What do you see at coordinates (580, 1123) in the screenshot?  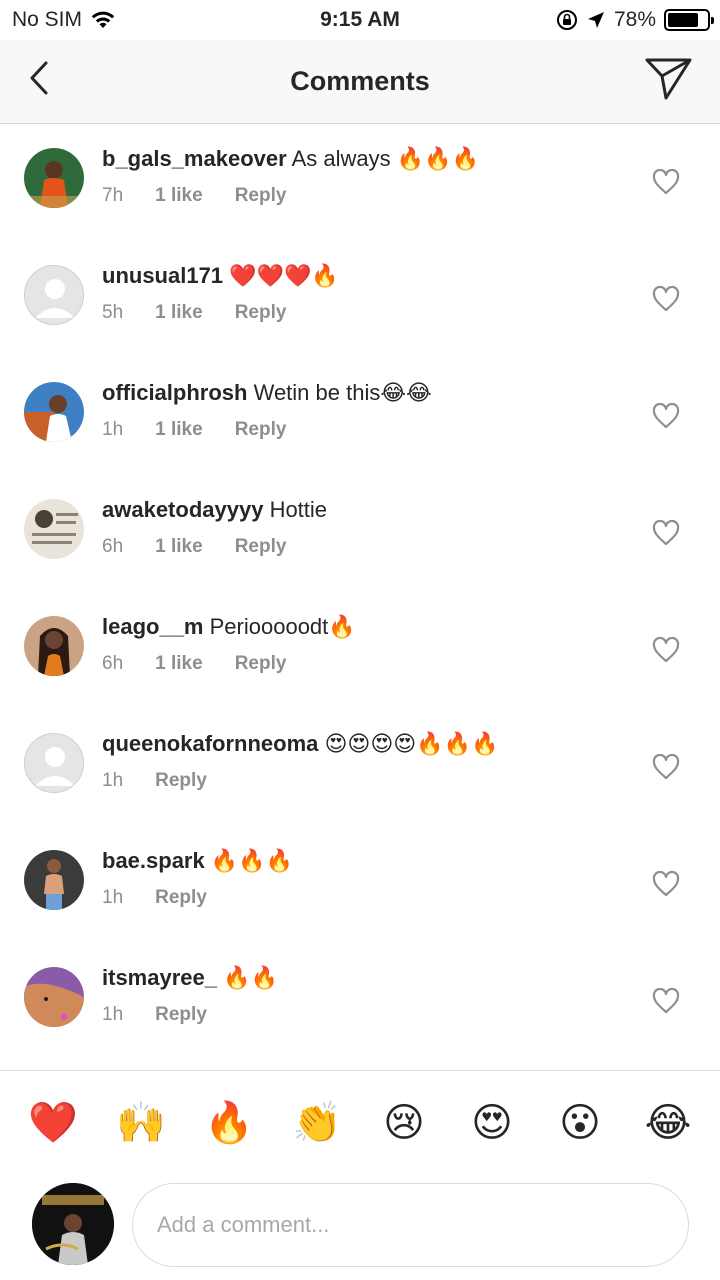 I see `emoji-surprised-button: 😮` at bounding box center [580, 1123].